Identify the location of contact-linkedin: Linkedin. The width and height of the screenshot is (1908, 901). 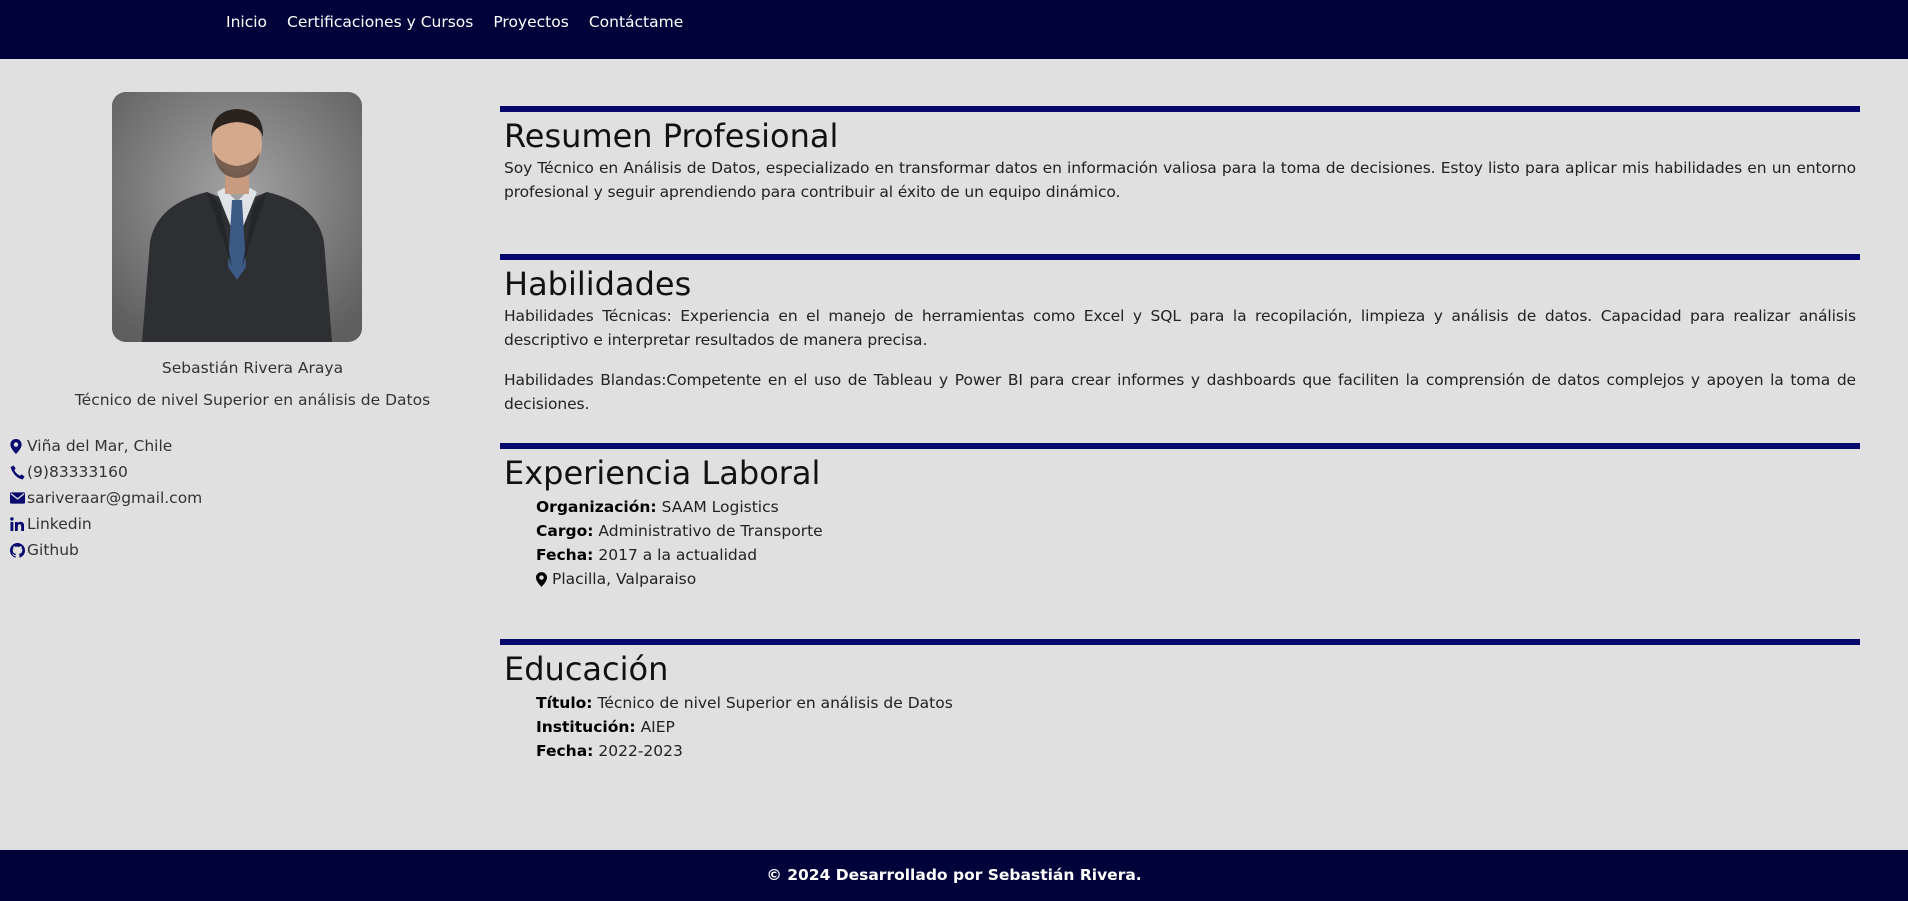
(106, 524).